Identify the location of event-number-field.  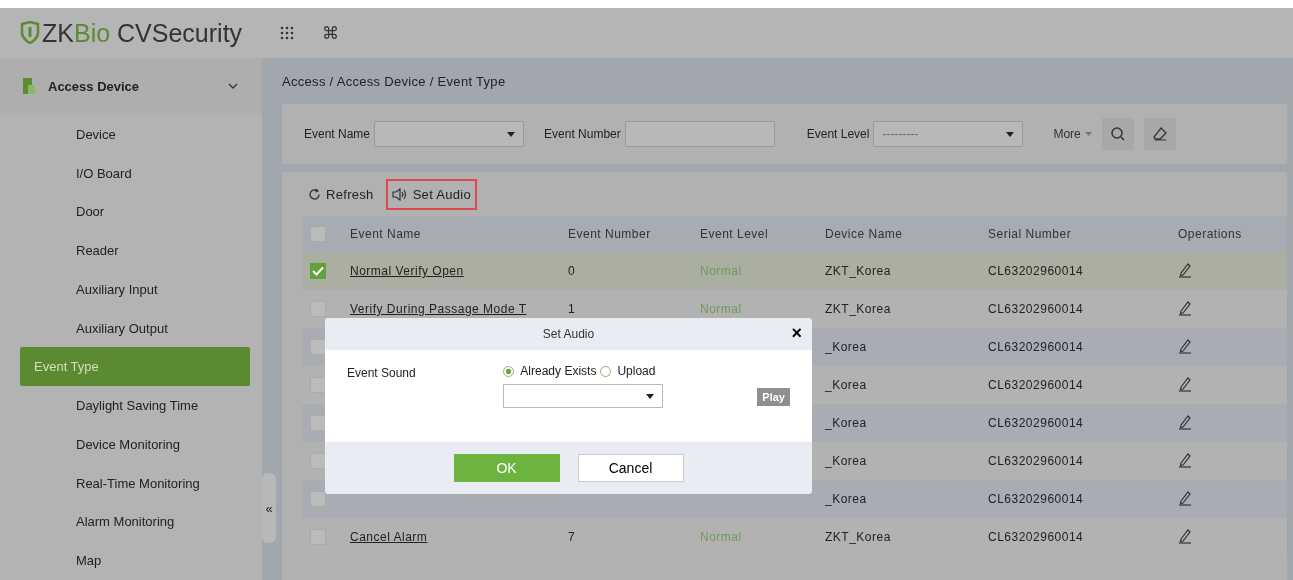
(699, 134).